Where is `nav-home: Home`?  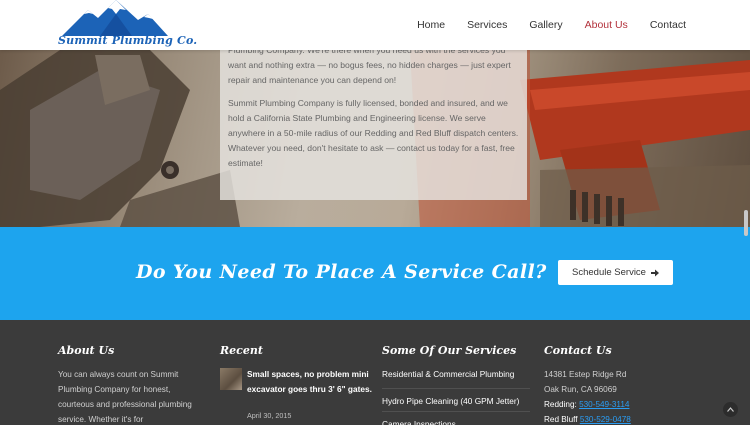
nav-home: Home is located at coordinates (431, 25).